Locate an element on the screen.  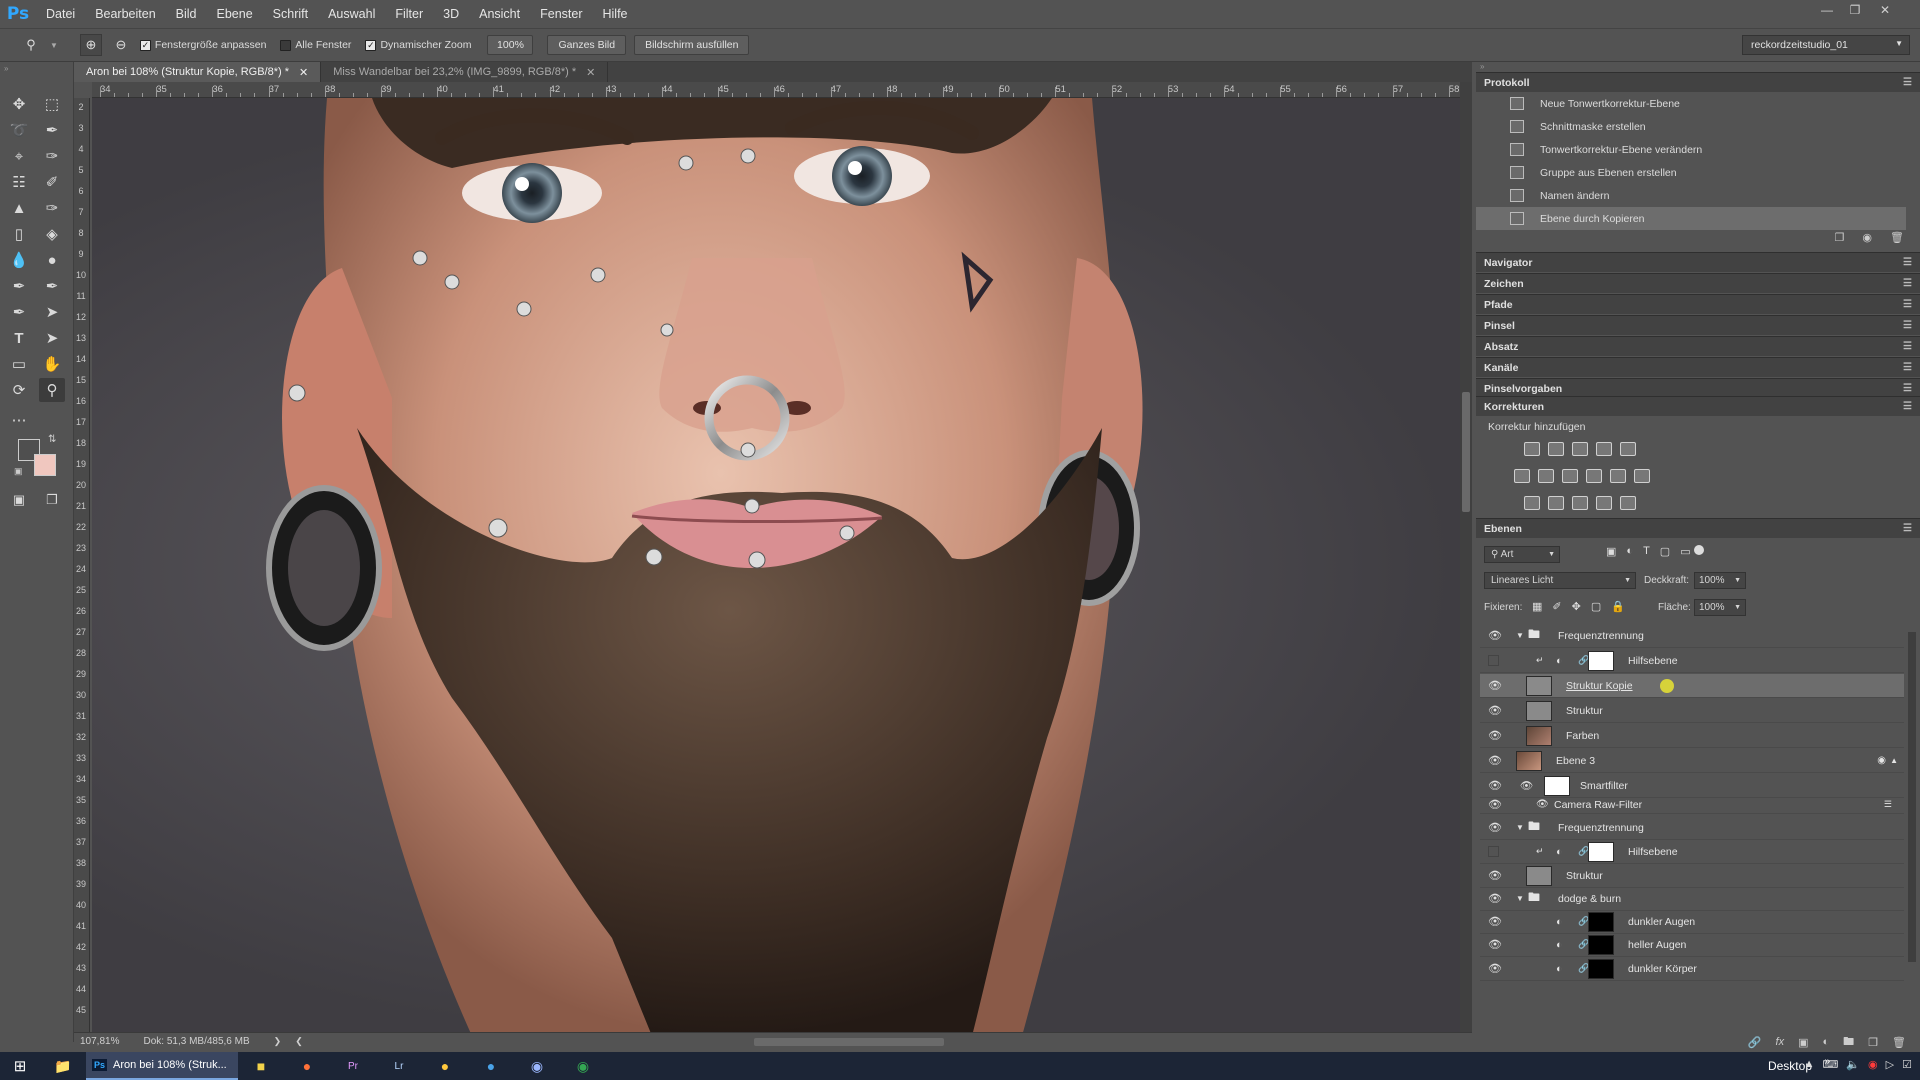
adjustments-panel-header: Korrekturen ☰ is located at coordinates (1698, 406).